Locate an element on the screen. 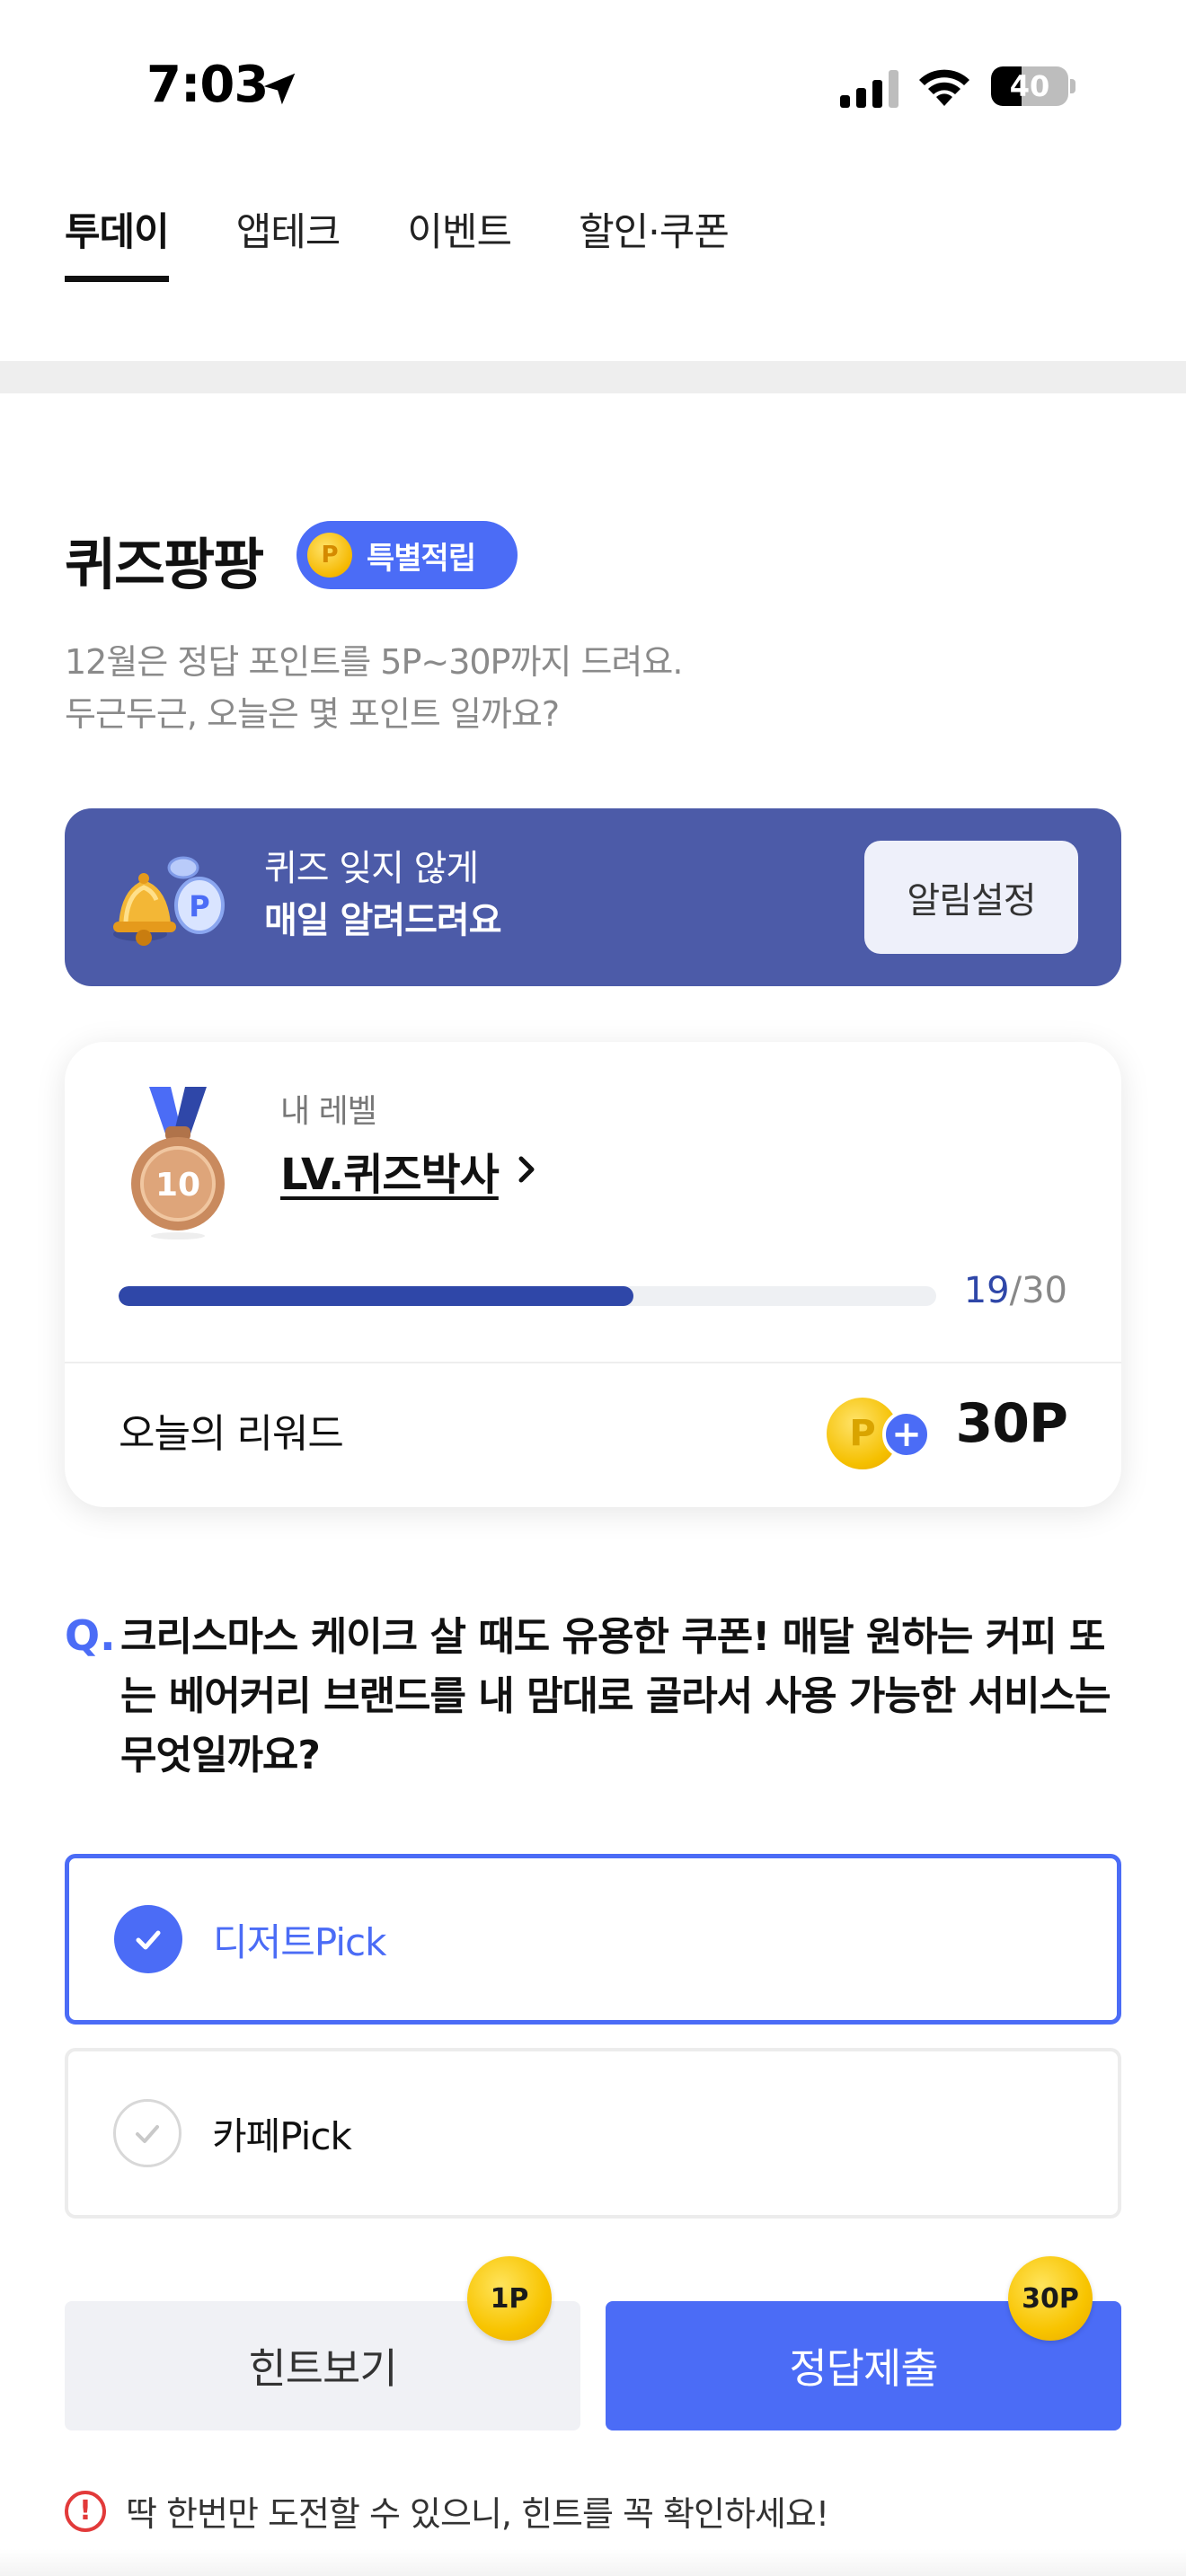 The width and height of the screenshot is (1186, 2576). tab-discount-coupon: 할인·쿠폰 is located at coordinates (654, 235).